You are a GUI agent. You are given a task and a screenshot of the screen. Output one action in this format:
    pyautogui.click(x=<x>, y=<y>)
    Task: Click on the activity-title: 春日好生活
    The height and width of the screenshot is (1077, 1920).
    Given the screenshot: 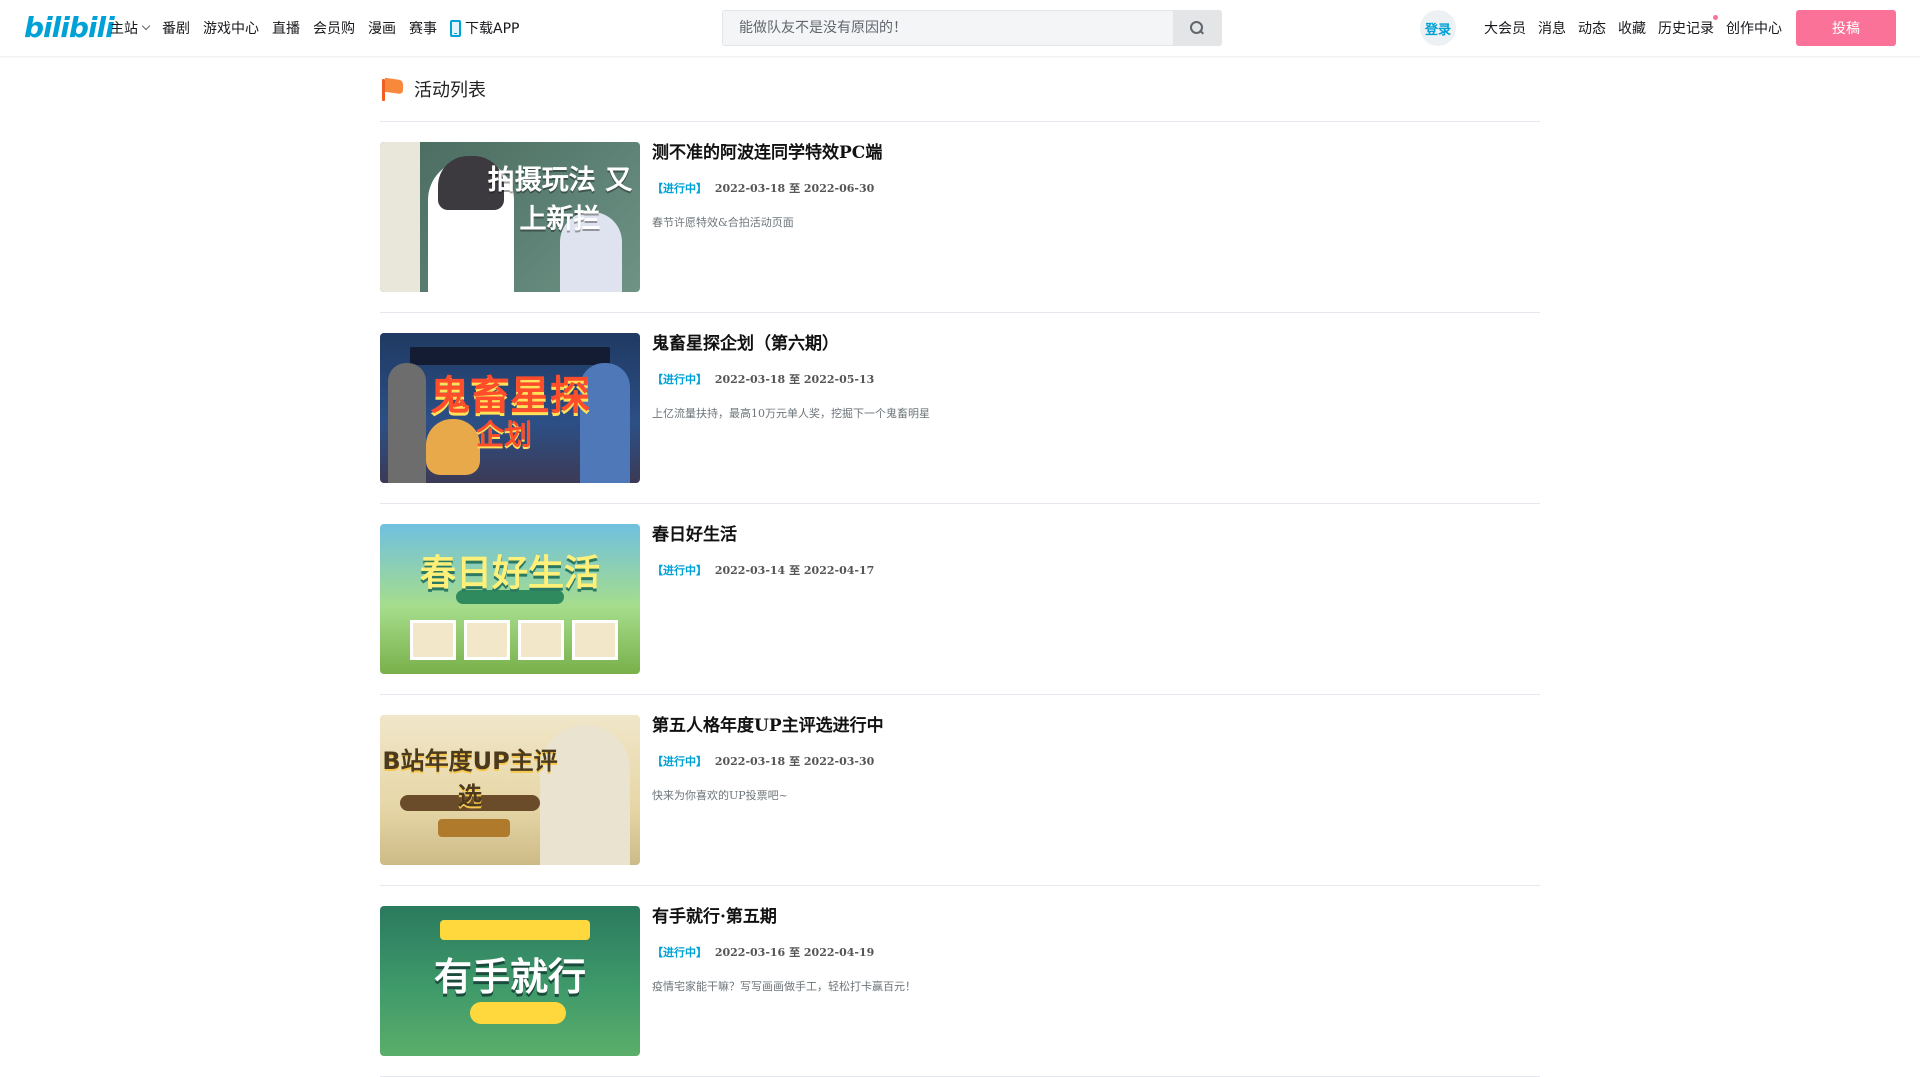 What is the action you would take?
    pyautogui.click(x=763, y=535)
    